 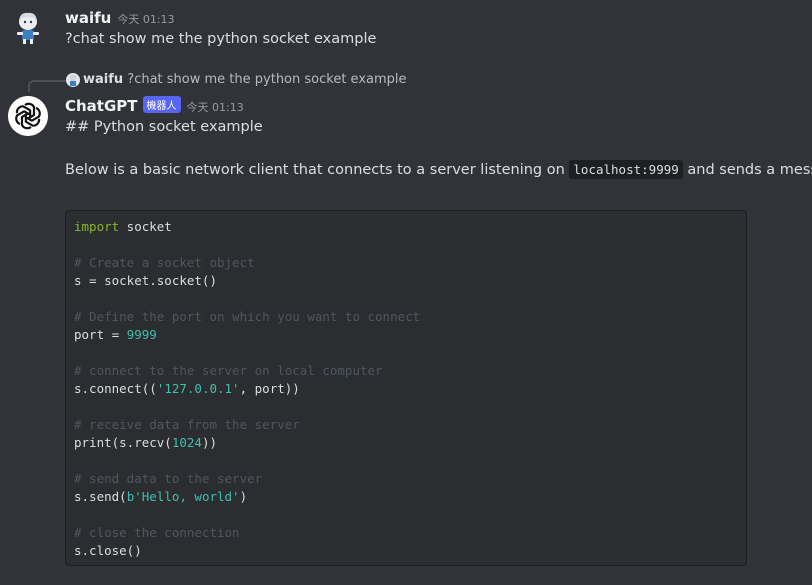 I want to click on code-line: s = socket.socket(), so click(x=406, y=281).